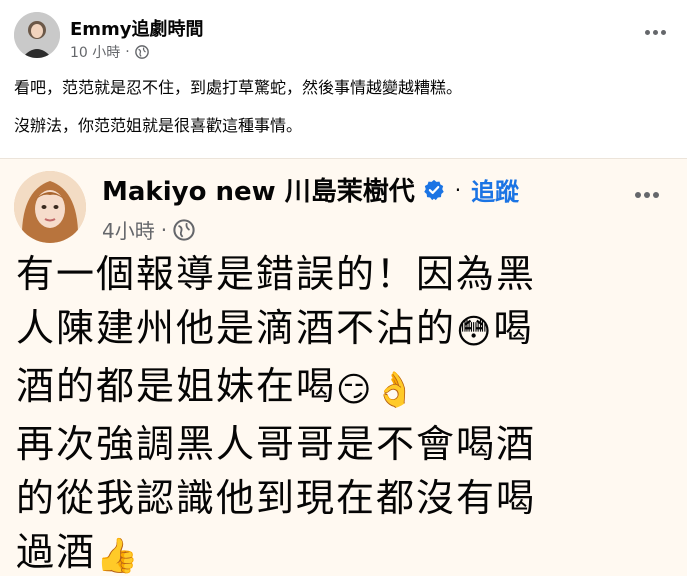  I want to click on shared-time: 4小時, so click(128, 229).